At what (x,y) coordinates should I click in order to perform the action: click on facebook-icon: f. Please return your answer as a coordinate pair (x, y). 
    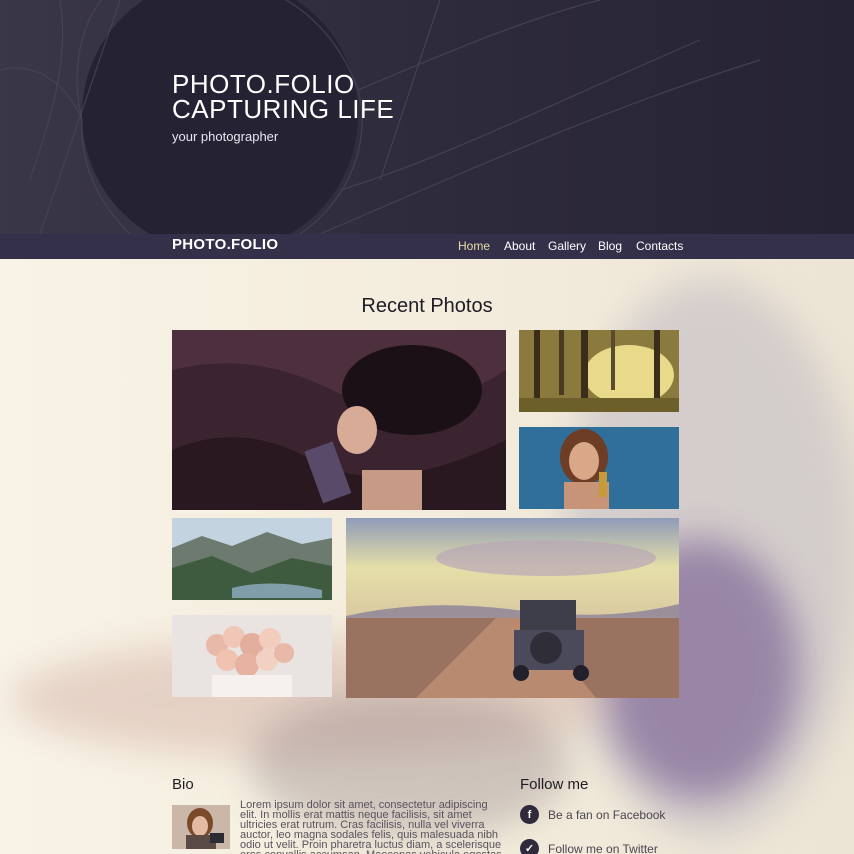
    Looking at the image, I should click on (529, 814).